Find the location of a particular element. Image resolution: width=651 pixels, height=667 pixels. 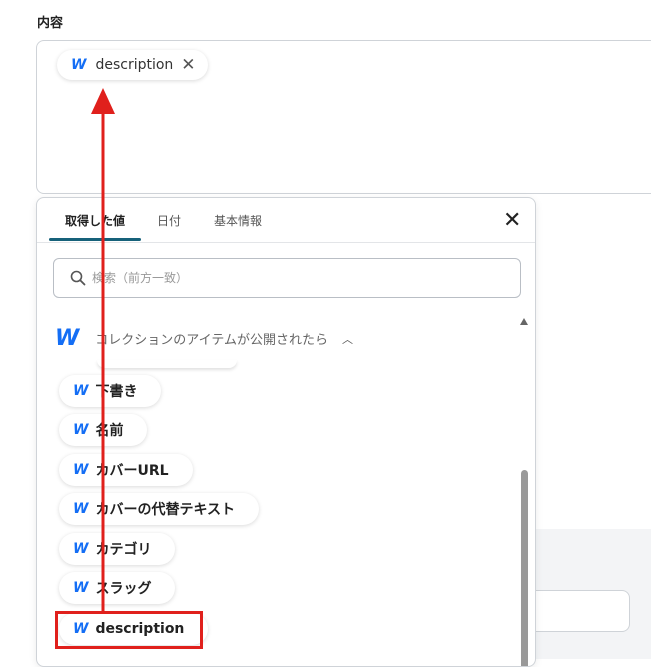

tab-date: 日付 is located at coordinates (169, 220).